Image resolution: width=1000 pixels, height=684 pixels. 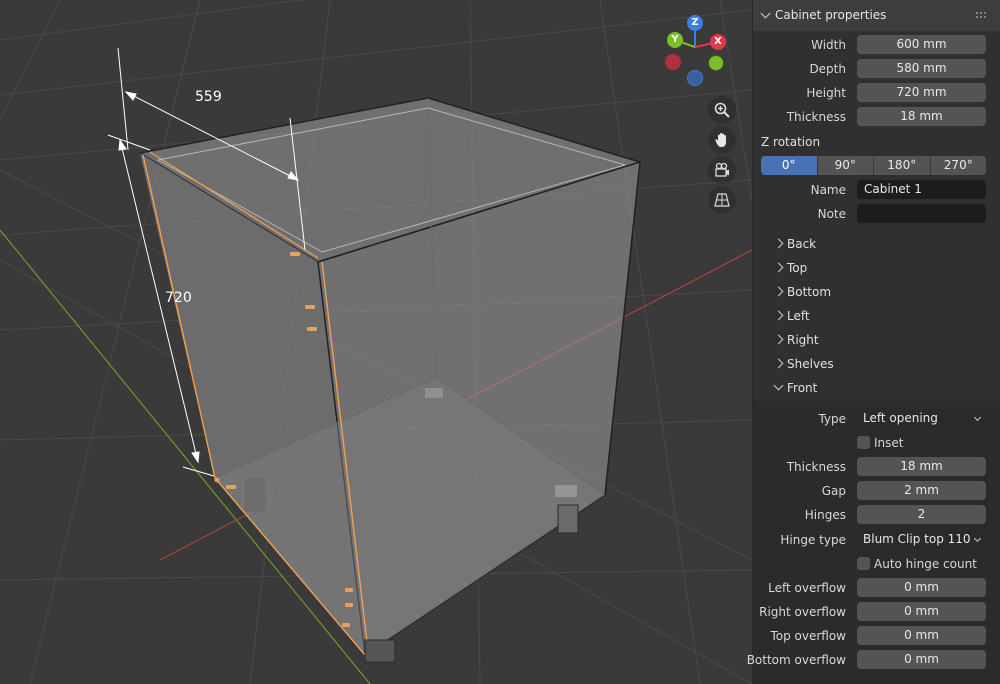 I want to click on z-rotation-180: 180°, so click(x=902, y=165).